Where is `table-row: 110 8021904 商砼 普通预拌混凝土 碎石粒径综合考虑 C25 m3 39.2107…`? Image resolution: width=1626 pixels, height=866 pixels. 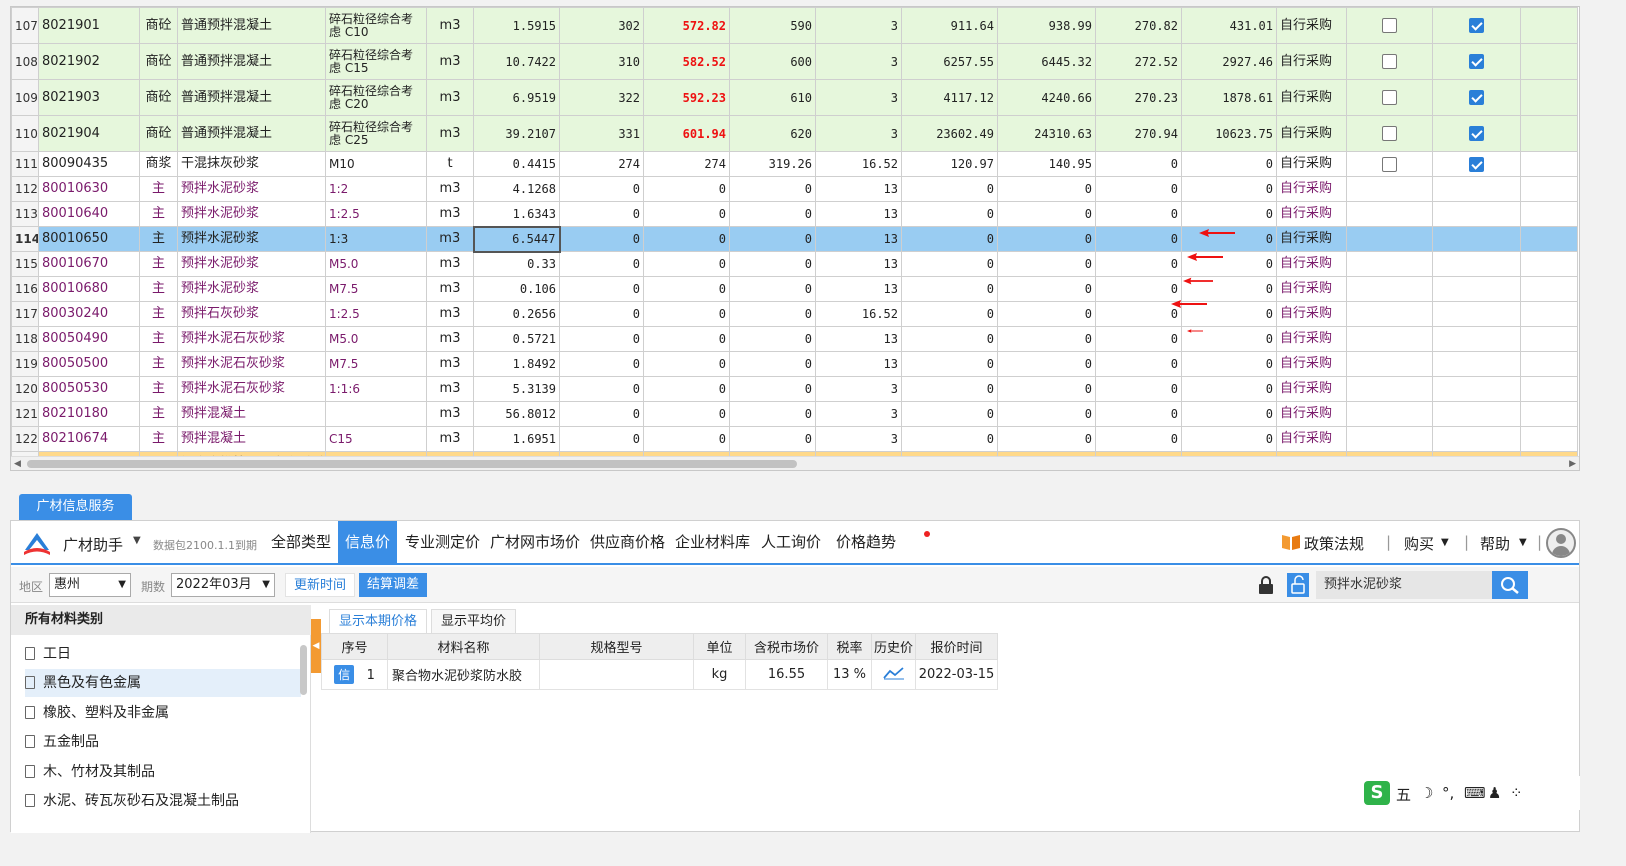
table-row: 110 8021904 商砼 普通预拌混凝土 碎石粒径综合考虑 C25 m3 39.2107… is located at coordinates (794, 133).